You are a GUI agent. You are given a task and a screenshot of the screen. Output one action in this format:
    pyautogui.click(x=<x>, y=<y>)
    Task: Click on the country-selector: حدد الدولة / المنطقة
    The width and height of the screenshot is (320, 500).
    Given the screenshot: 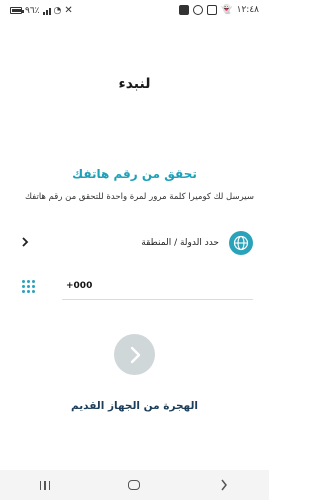 What is the action you would take?
    pyautogui.click(x=135, y=243)
    